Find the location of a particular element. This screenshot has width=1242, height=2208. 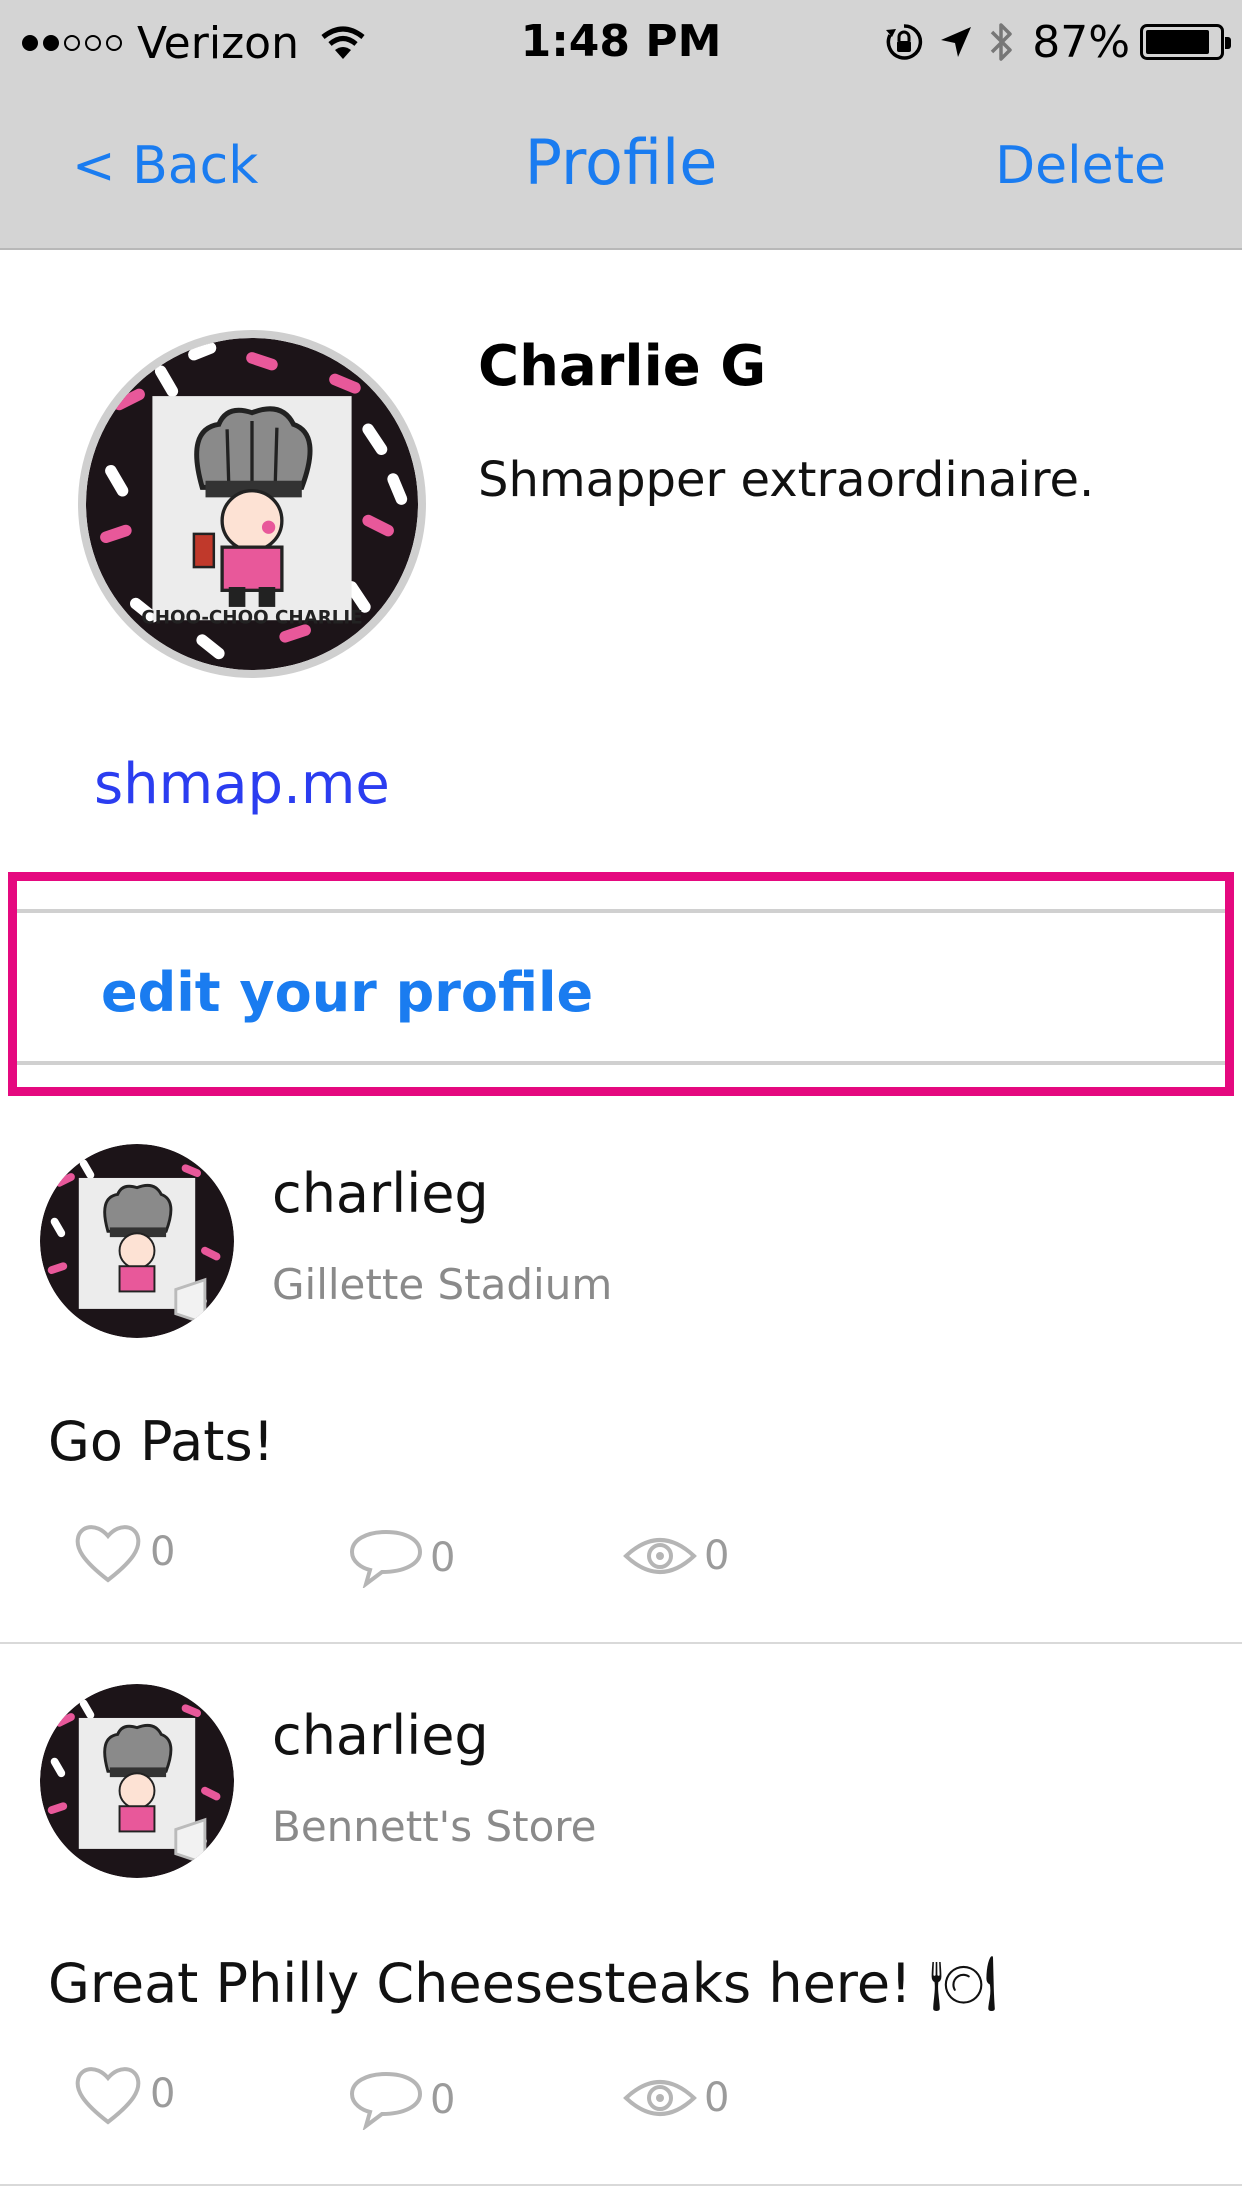

post-text: Great Philly Cheesesteaks here! 🍽 is located at coordinates (523, 1983).